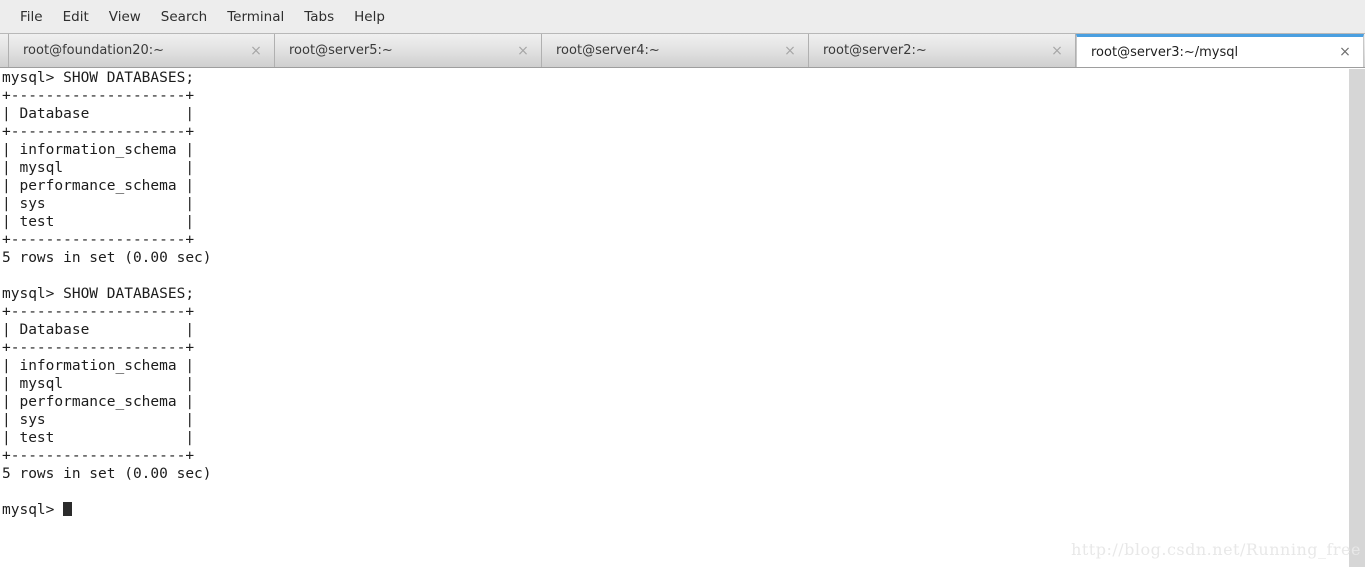  What do you see at coordinates (68, 509) in the screenshot?
I see `terminal-cursor` at bounding box center [68, 509].